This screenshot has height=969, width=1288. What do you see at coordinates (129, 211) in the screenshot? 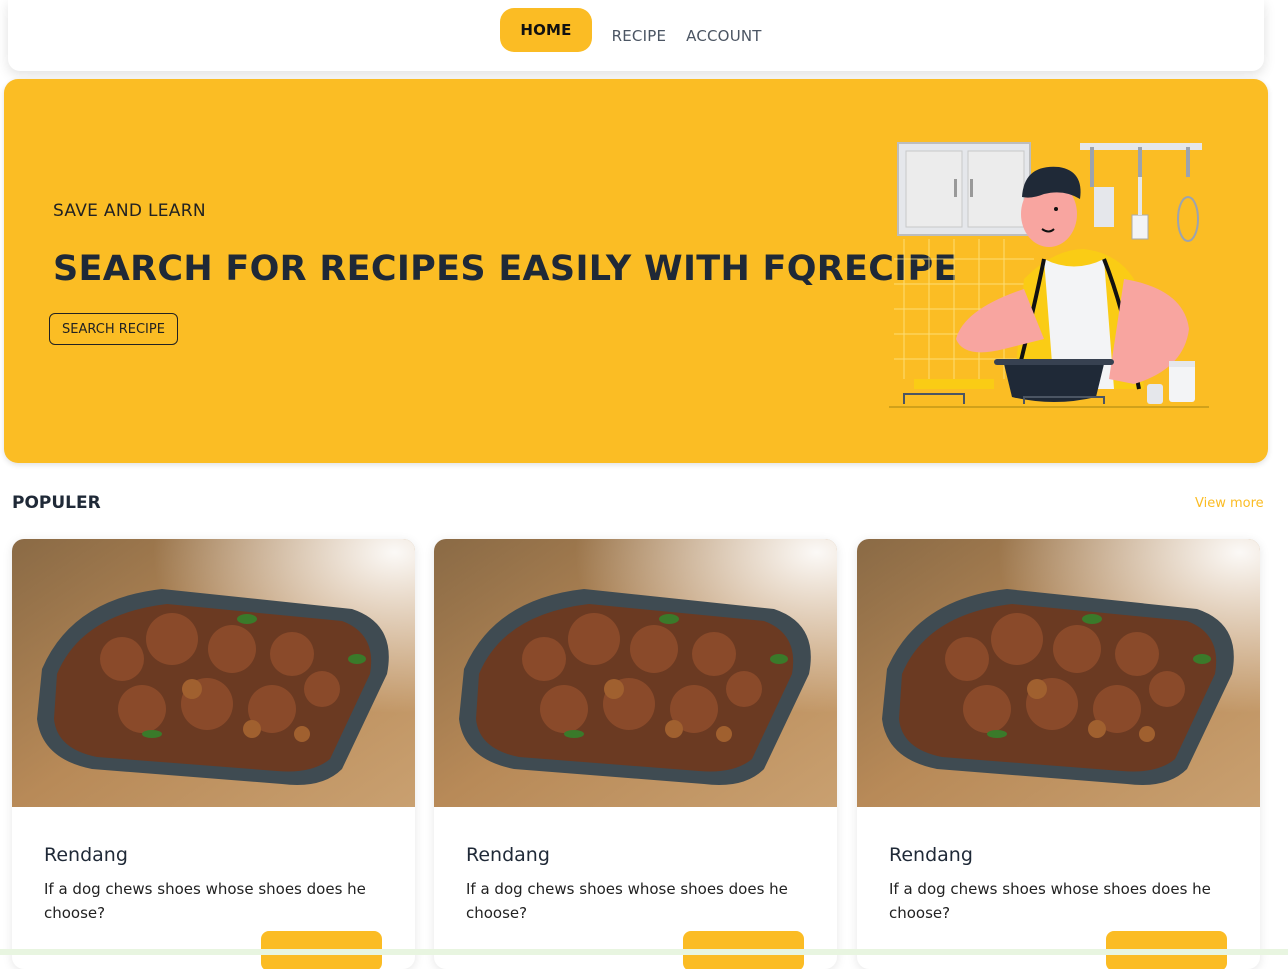
I see `hero-eyebrow: SAVE AND LEARN` at bounding box center [129, 211].